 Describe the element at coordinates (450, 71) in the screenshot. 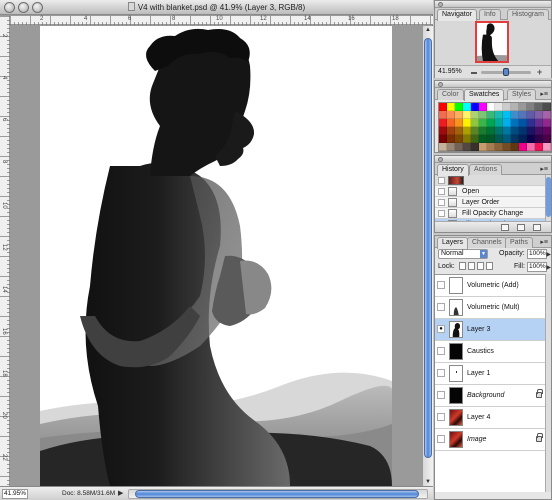

I see `navigator-zoom-value: 41.95%` at that location.